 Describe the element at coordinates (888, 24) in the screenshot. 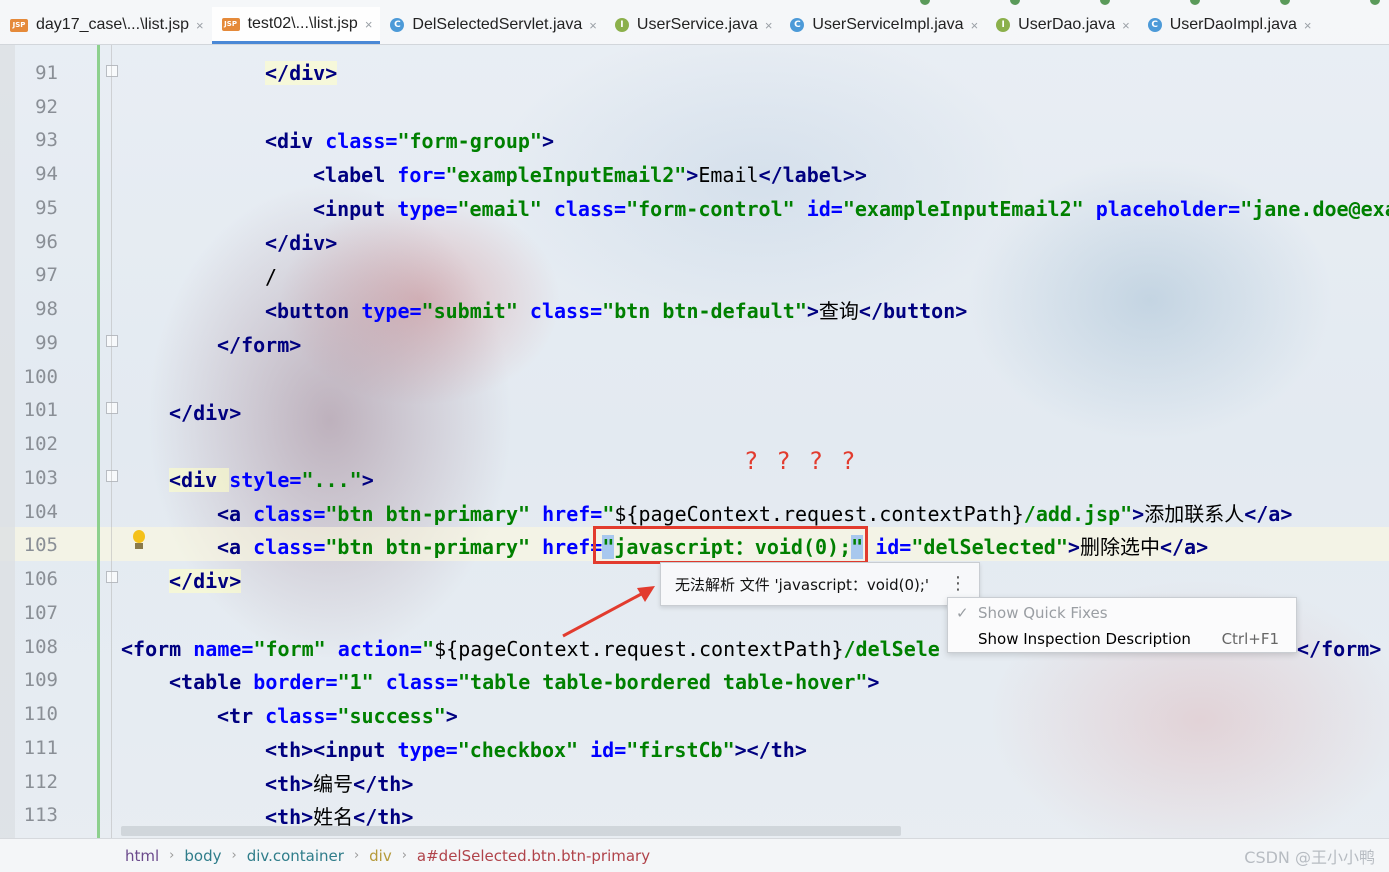

I see `tab-label: UserServiceImpl.java` at that location.